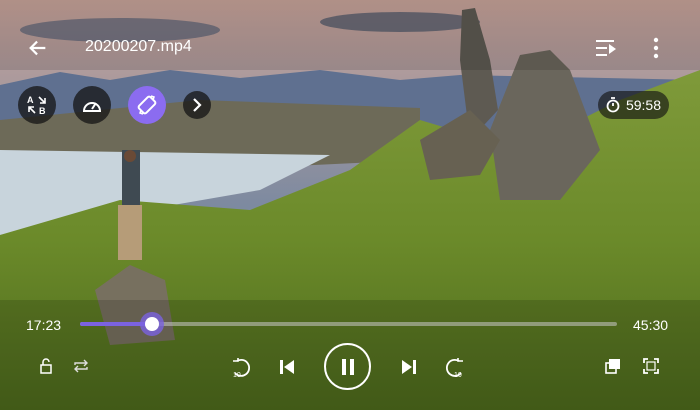 The width and height of the screenshot is (700, 410). Describe the element at coordinates (138, 46) in the screenshot. I see `video-title: 20200207.mp4` at that location.